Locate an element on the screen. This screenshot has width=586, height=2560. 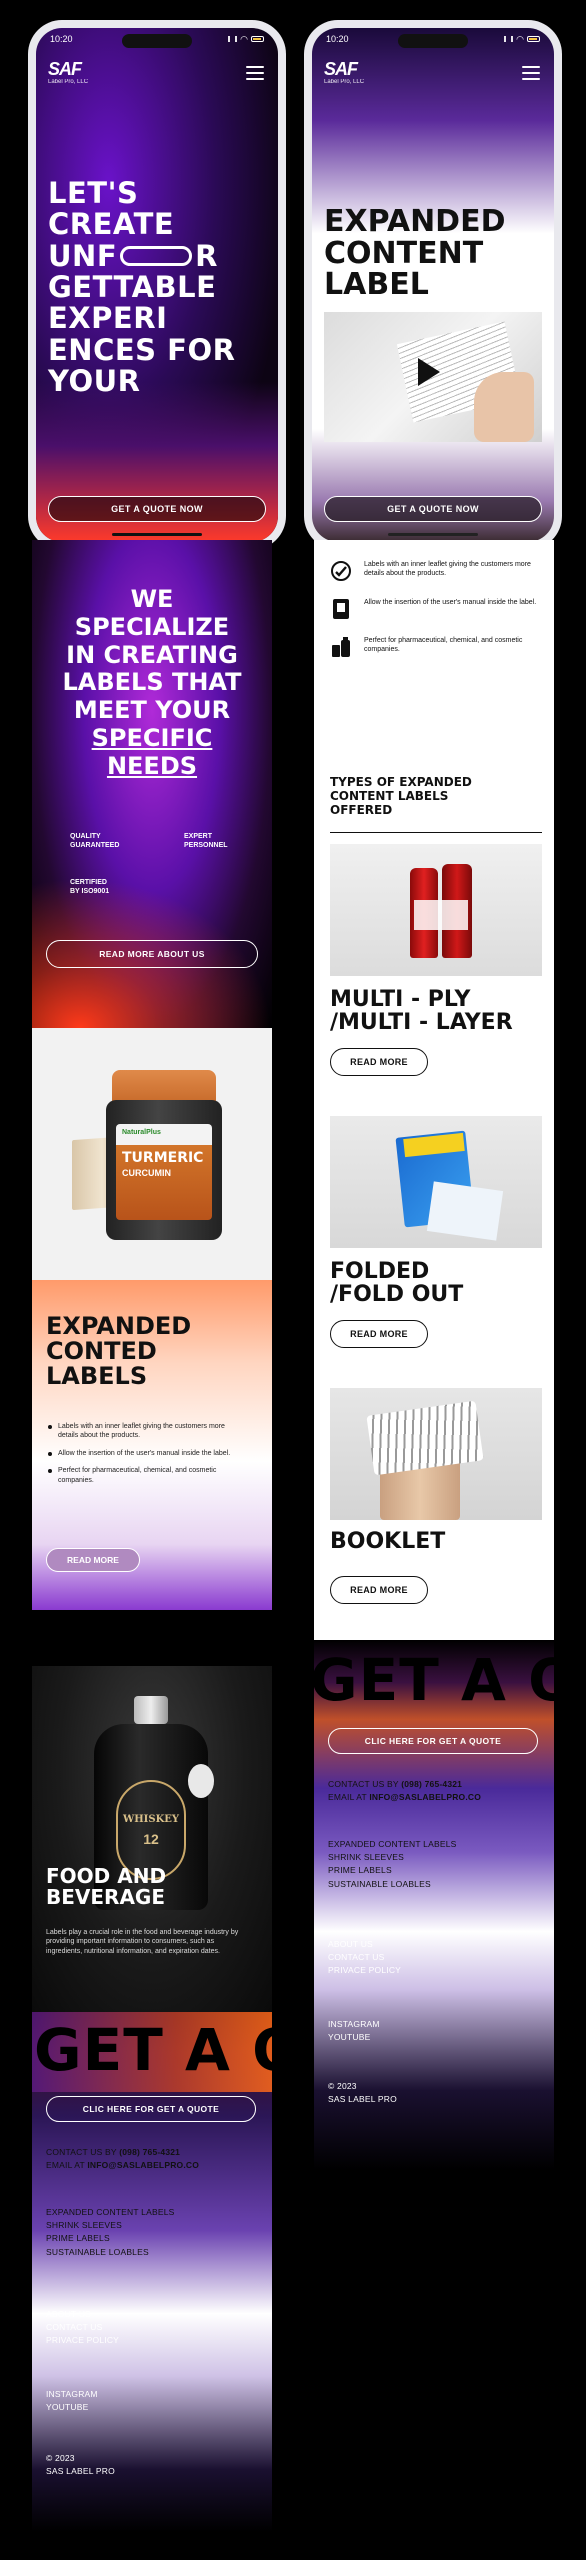
product-card-title: EXPANDED CONTED LABELS is located at coordinates (119, 1351).